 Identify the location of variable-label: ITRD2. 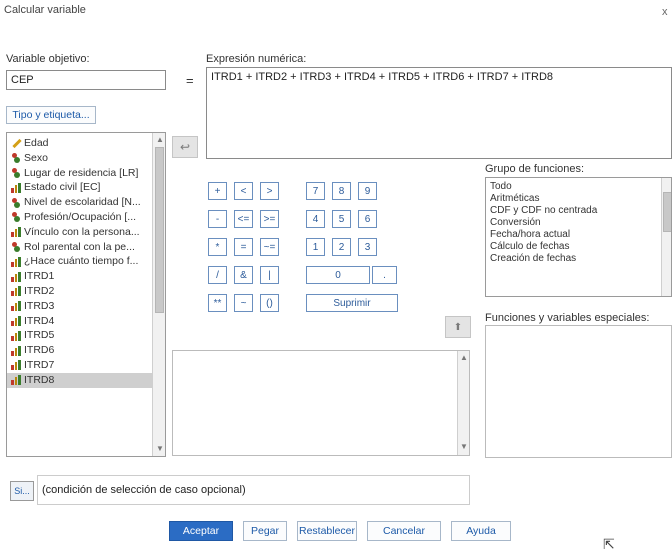
(39, 290).